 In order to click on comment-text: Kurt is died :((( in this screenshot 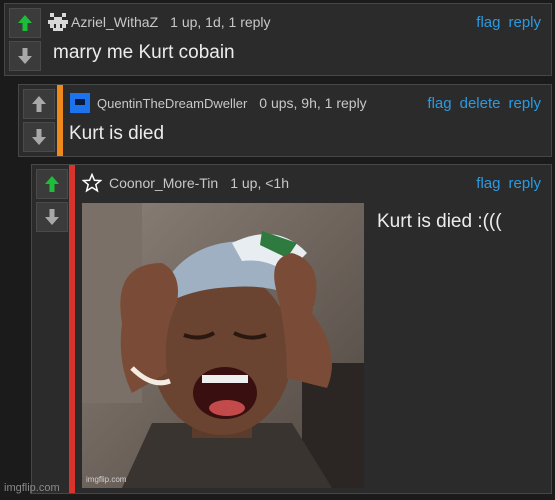, I will do `click(439, 221)`.